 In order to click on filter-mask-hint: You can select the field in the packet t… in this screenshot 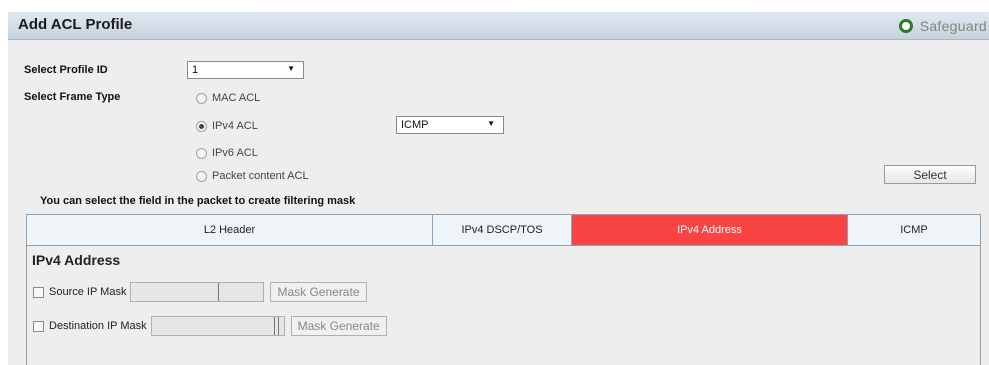, I will do `click(198, 201)`.